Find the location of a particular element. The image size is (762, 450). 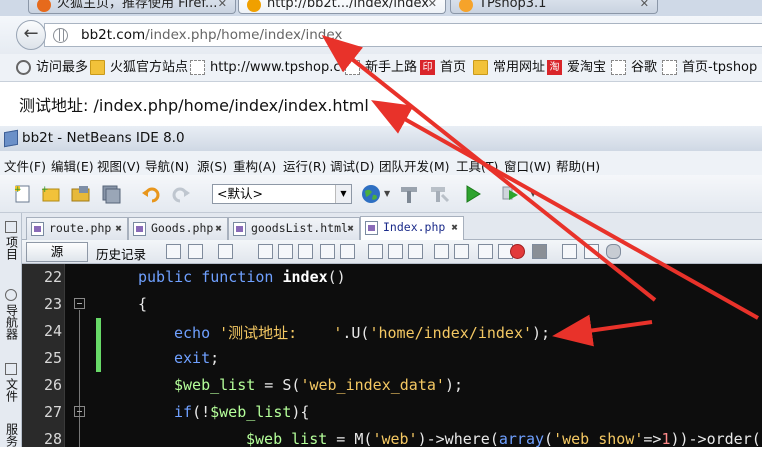

find-selection-icon is located at coordinates (265, 251).